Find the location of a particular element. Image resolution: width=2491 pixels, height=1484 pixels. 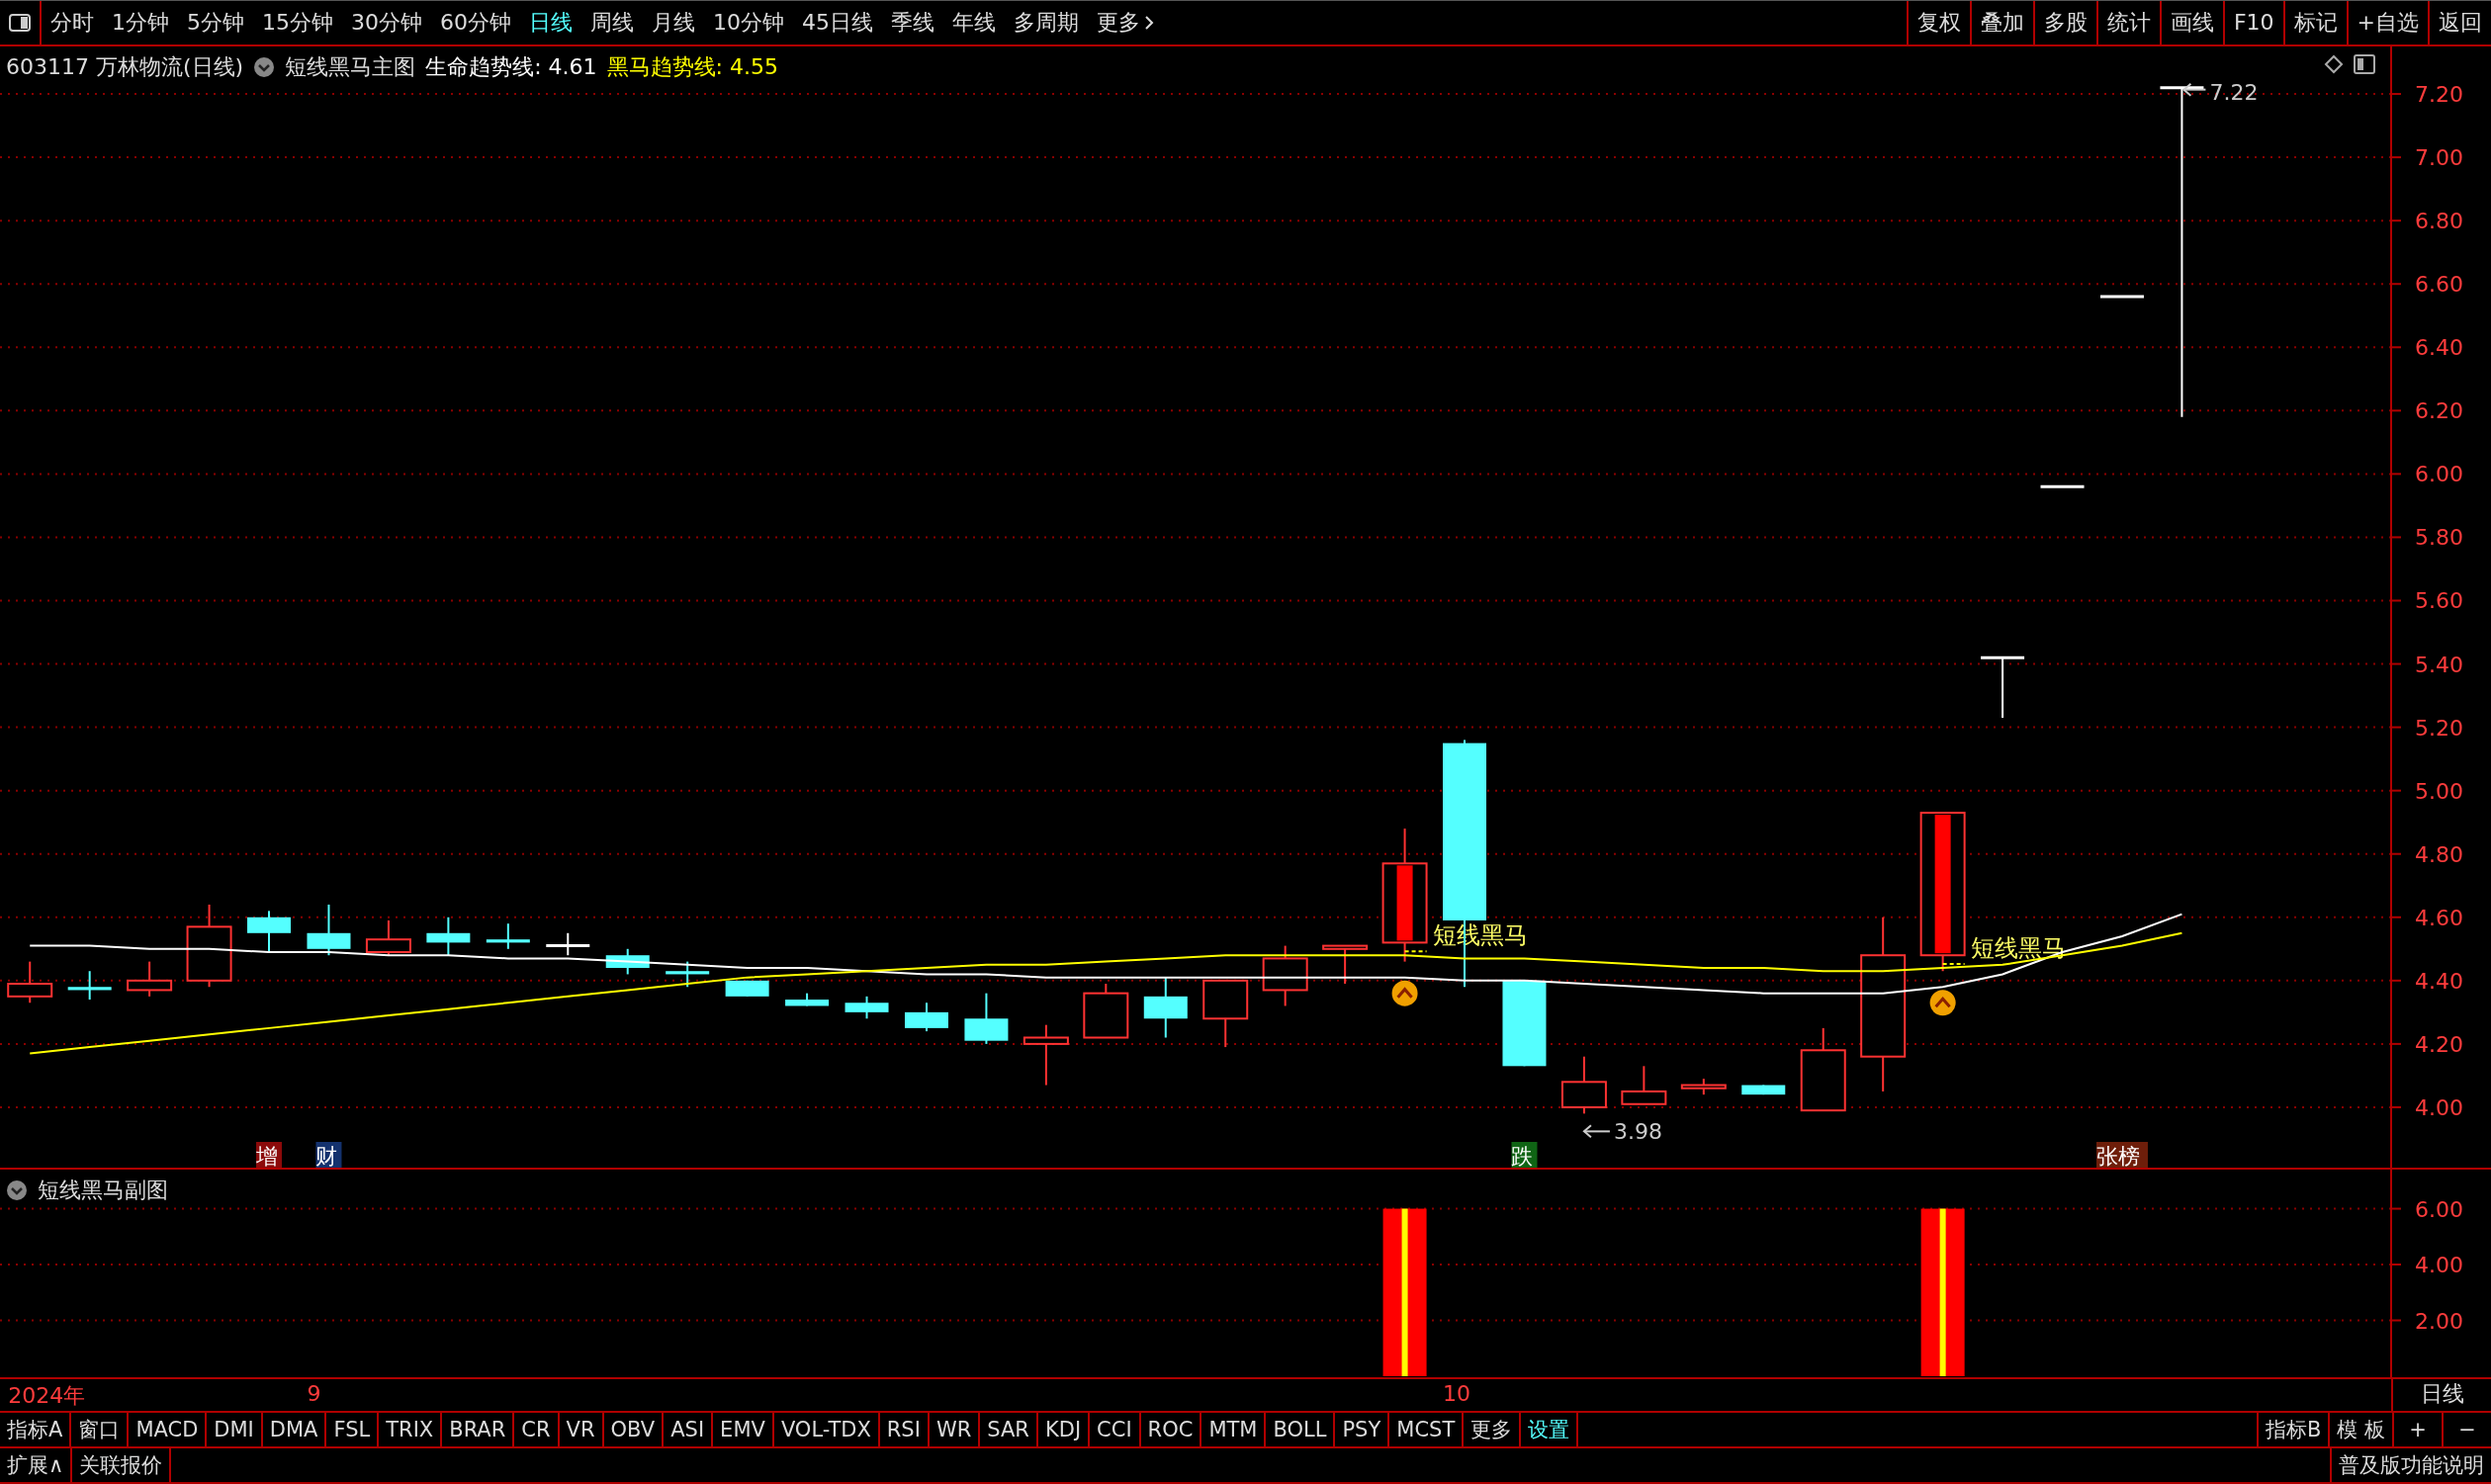

indicator-button: − is located at coordinates (2466, 1430).